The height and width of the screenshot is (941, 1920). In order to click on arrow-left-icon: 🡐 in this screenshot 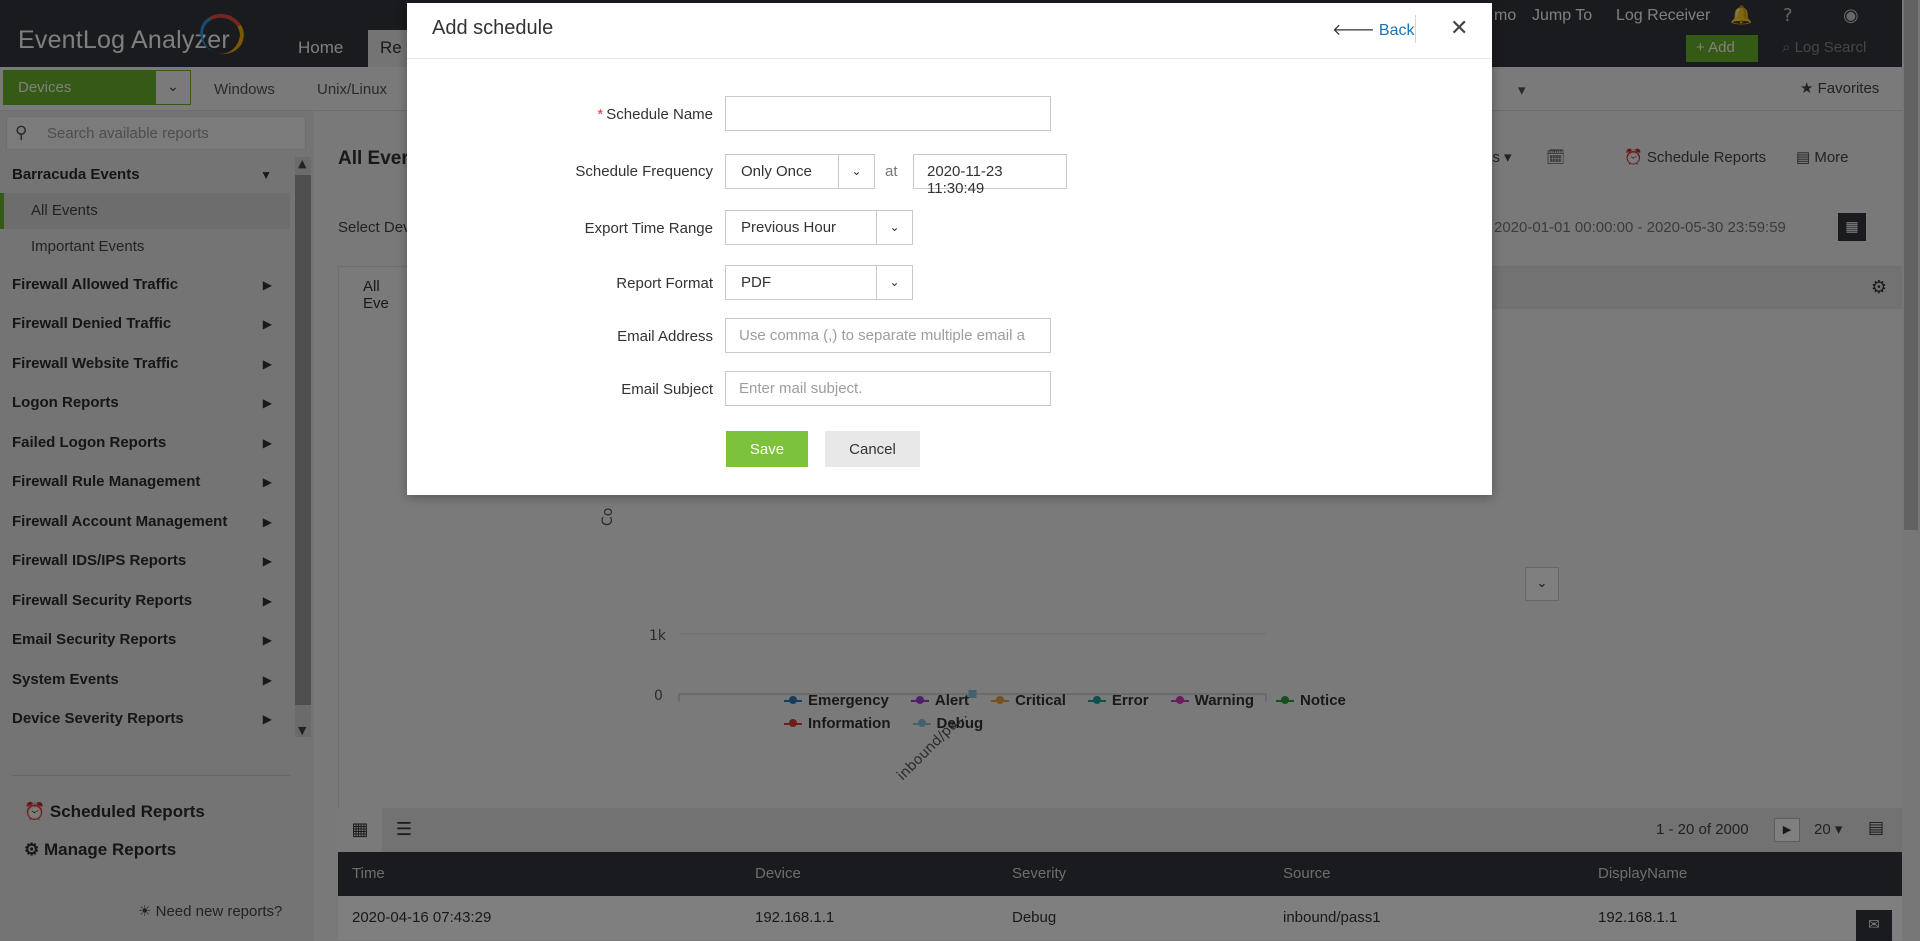, I will do `click(1353, 30)`.